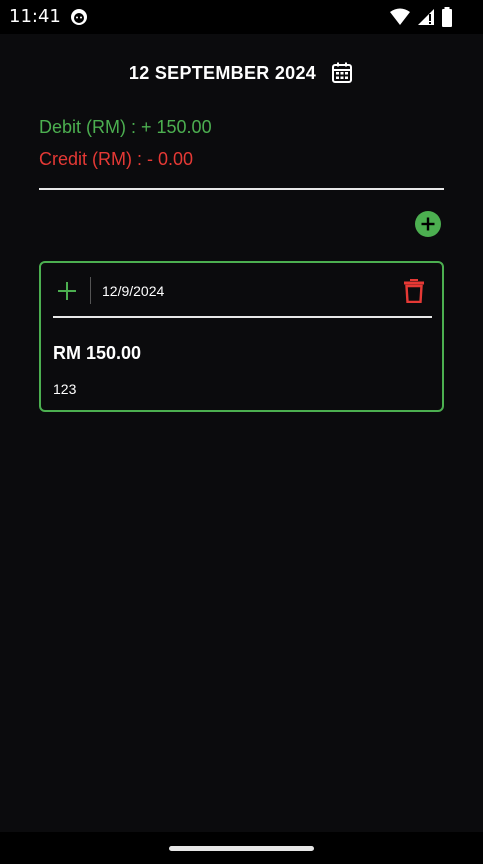  Describe the element at coordinates (133, 291) in the screenshot. I see `entry-date: 12/9/2024` at that location.